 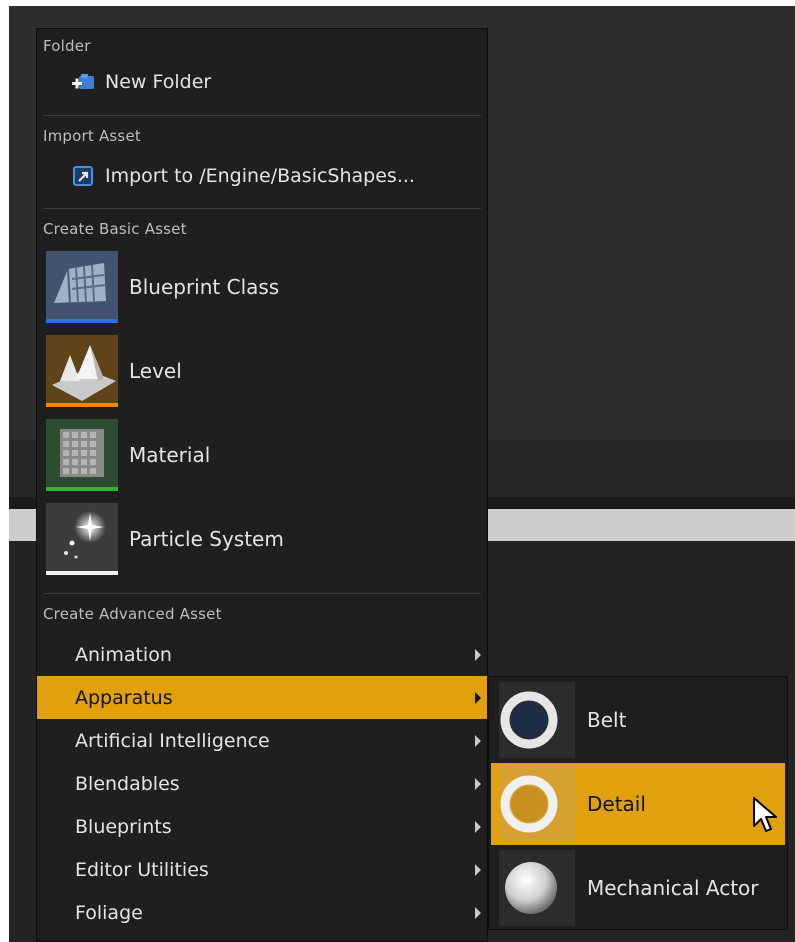 I want to click on level-icon, so click(x=82, y=371).